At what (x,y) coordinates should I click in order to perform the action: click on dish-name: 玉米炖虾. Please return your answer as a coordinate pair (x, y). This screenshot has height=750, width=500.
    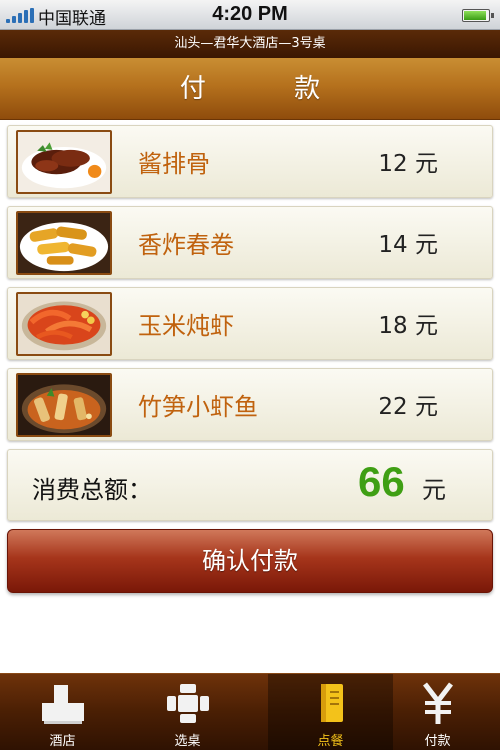
    Looking at the image, I should click on (186, 326).